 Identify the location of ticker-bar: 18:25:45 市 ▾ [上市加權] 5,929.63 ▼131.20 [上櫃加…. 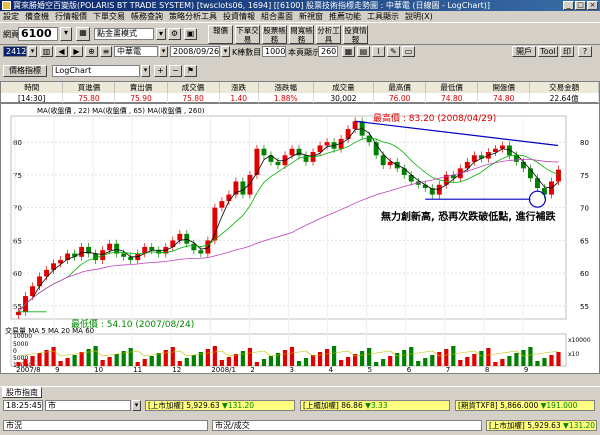
(300, 406).